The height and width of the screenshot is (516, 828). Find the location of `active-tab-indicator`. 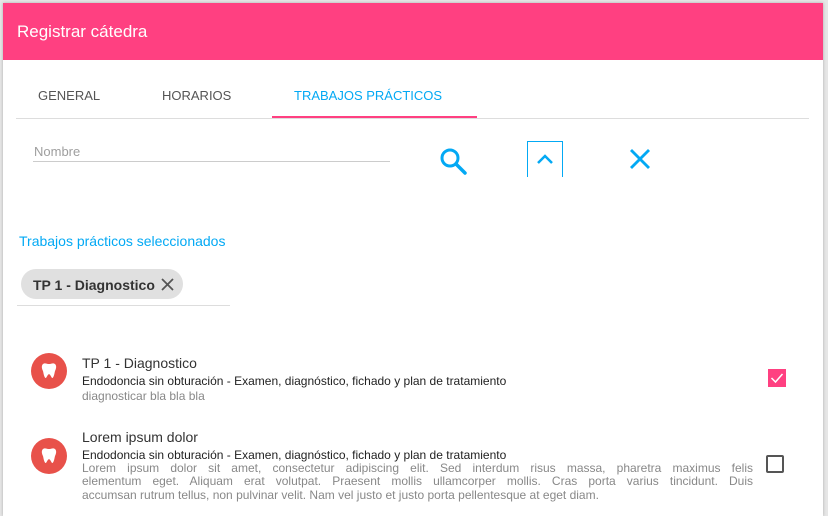

active-tab-indicator is located at coordinates (374, 117).